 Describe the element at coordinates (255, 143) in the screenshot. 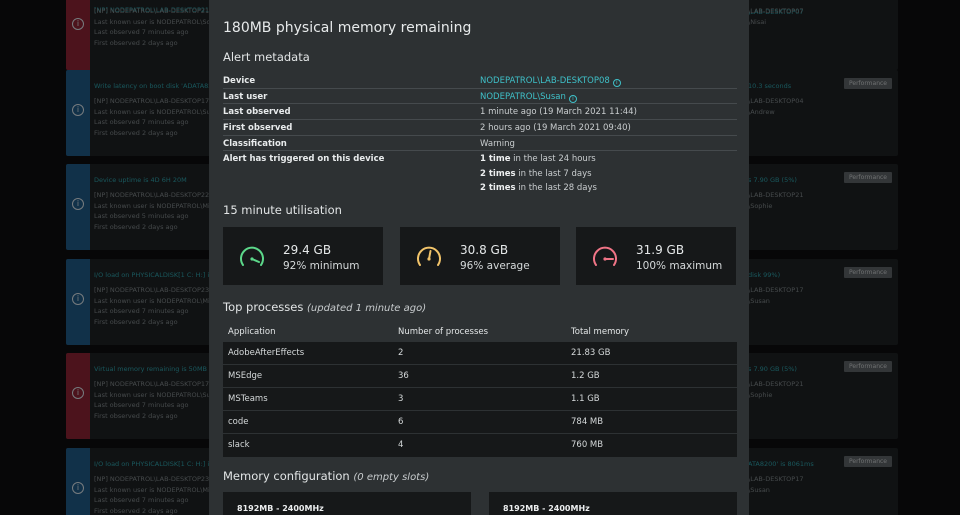

I see `meta-label: Classification` at that location.